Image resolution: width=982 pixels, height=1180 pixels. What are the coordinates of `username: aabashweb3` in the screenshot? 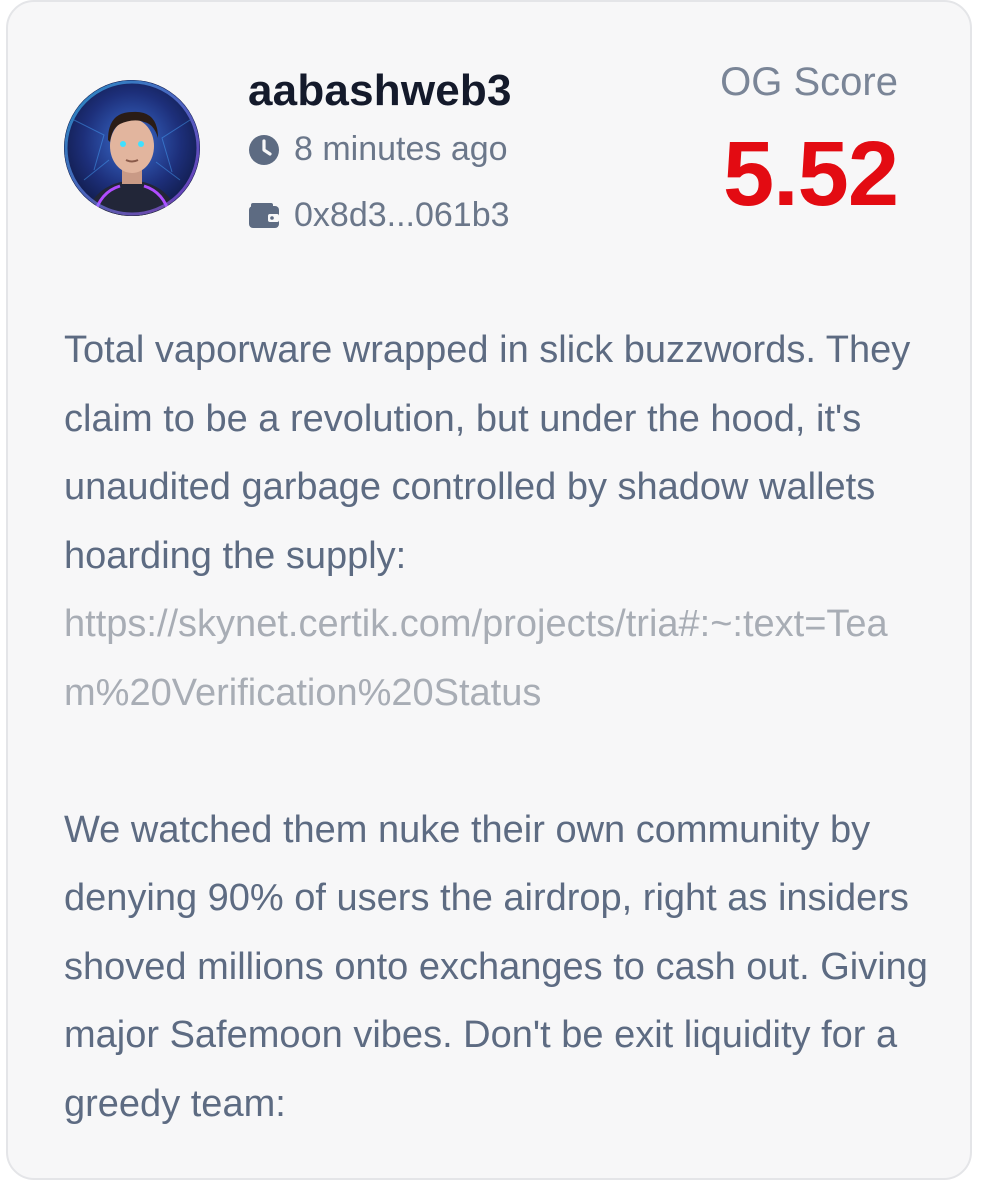 It's located at (380, 91).